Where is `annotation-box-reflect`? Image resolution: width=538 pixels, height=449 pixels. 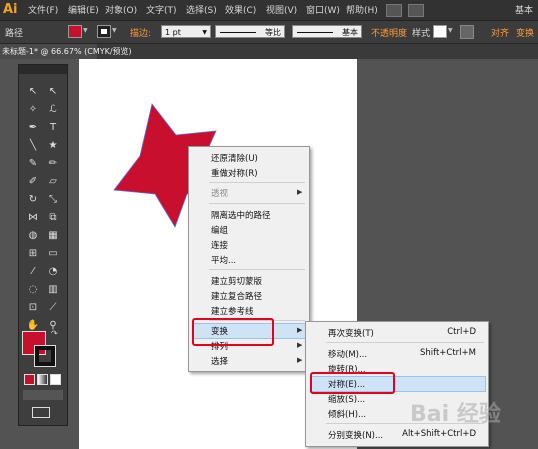
annotation-box-reflect is located at coordinates (352, 383).